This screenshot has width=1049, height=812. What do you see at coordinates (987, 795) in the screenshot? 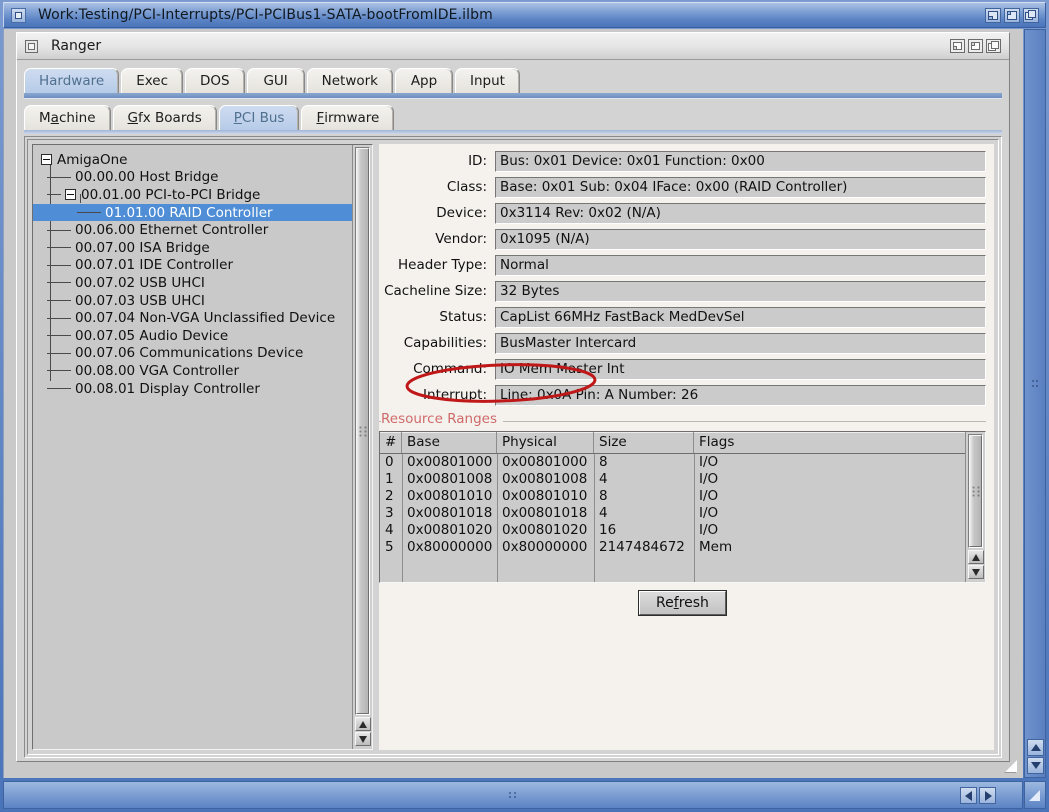
I see `scroll-right-arrow-icon` at bounding box center [987, 795].